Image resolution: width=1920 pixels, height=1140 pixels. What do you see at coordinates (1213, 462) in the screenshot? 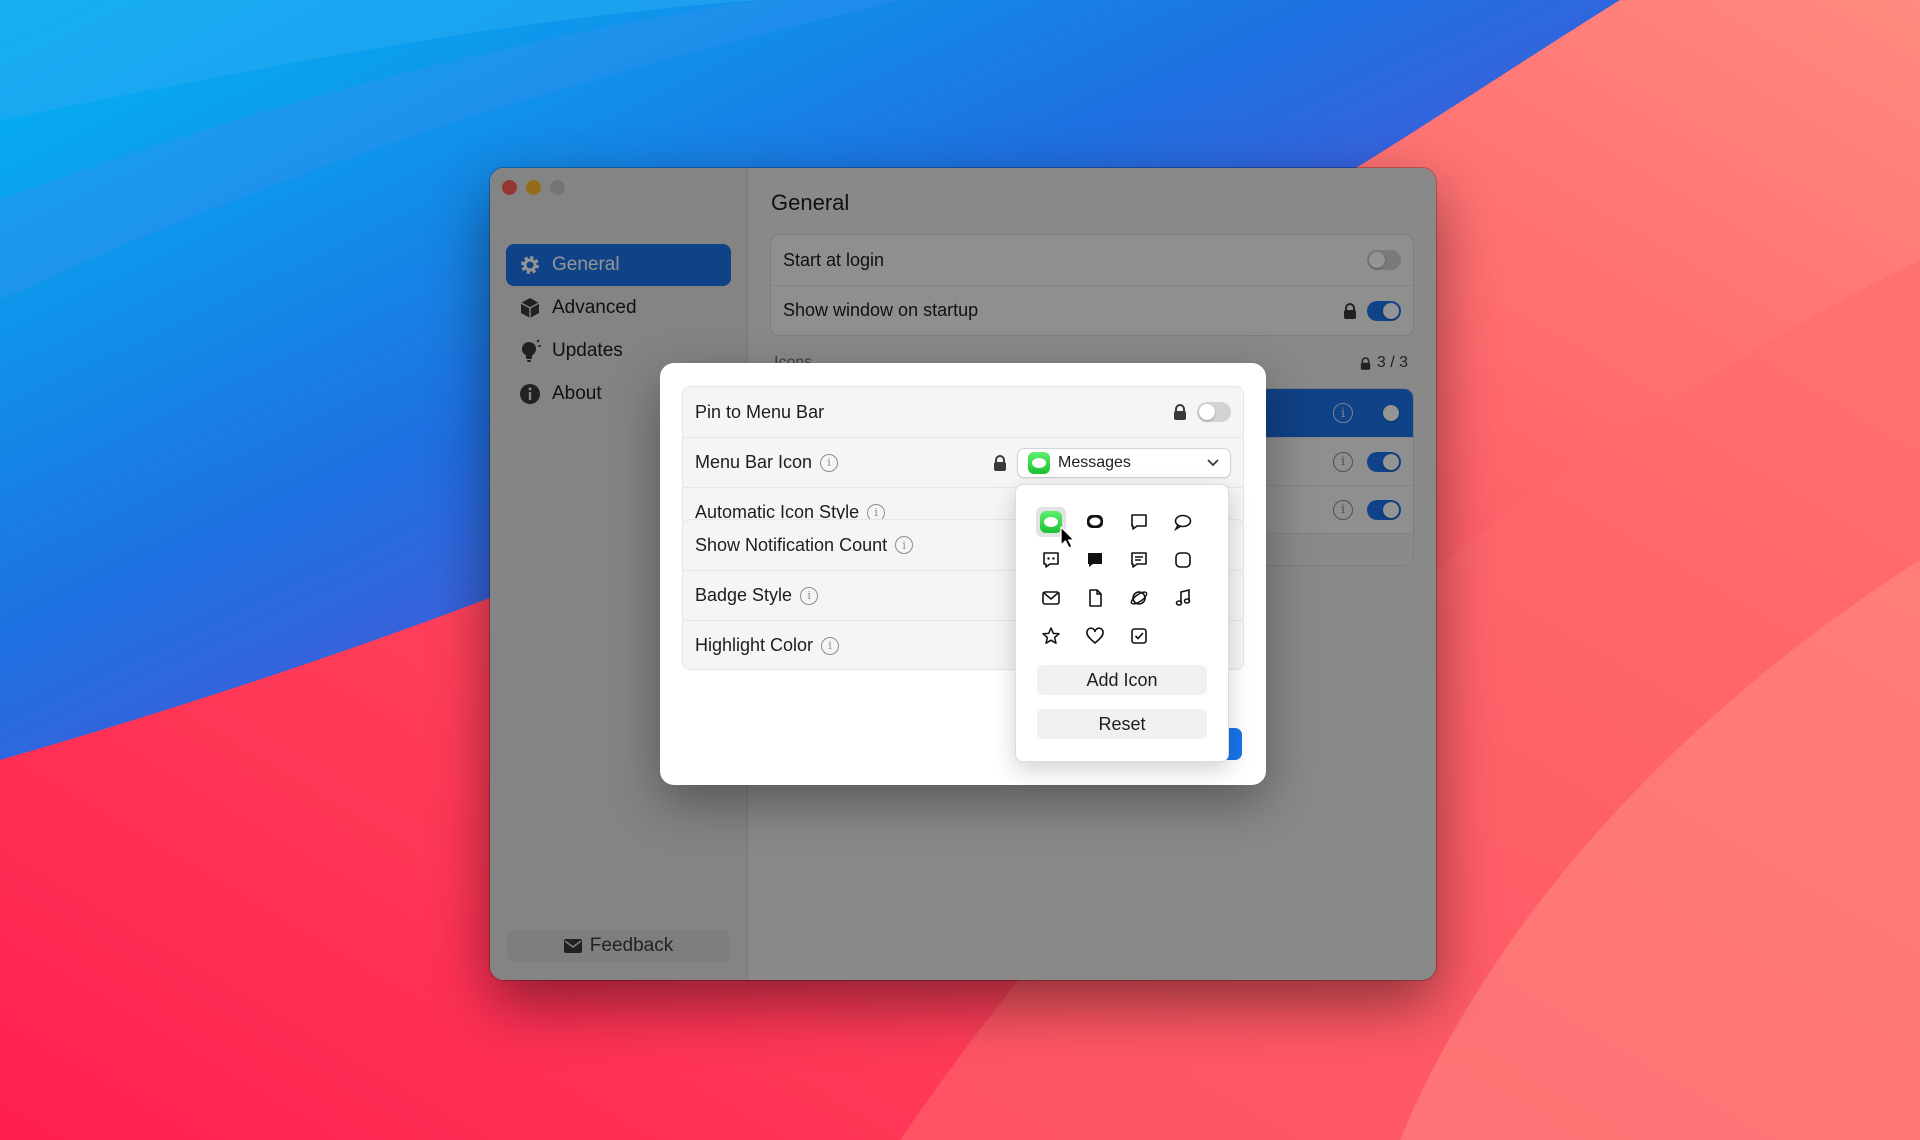
I see `chevron-down-icon` at bounding box center [1213, 462].